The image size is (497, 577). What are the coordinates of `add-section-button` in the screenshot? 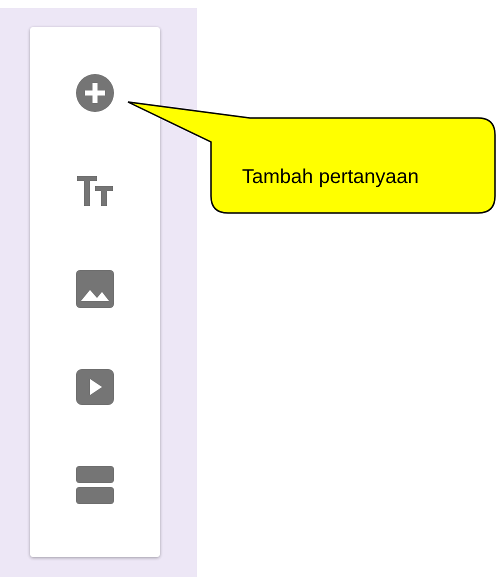 It's located at (95, 485).